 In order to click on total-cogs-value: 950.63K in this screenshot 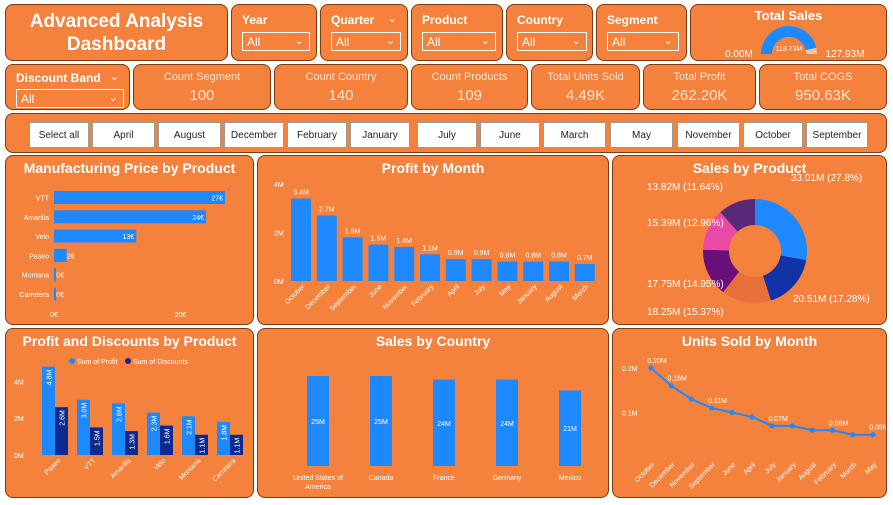, I will do `click(823, 95)`.